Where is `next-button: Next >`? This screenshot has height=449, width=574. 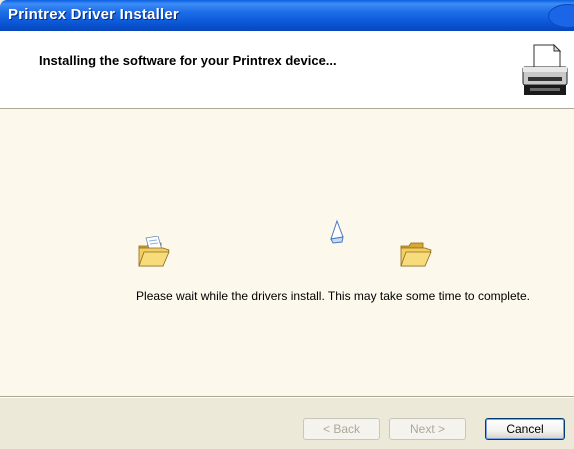
next-button: Next > is located at coordinates (427, 429).